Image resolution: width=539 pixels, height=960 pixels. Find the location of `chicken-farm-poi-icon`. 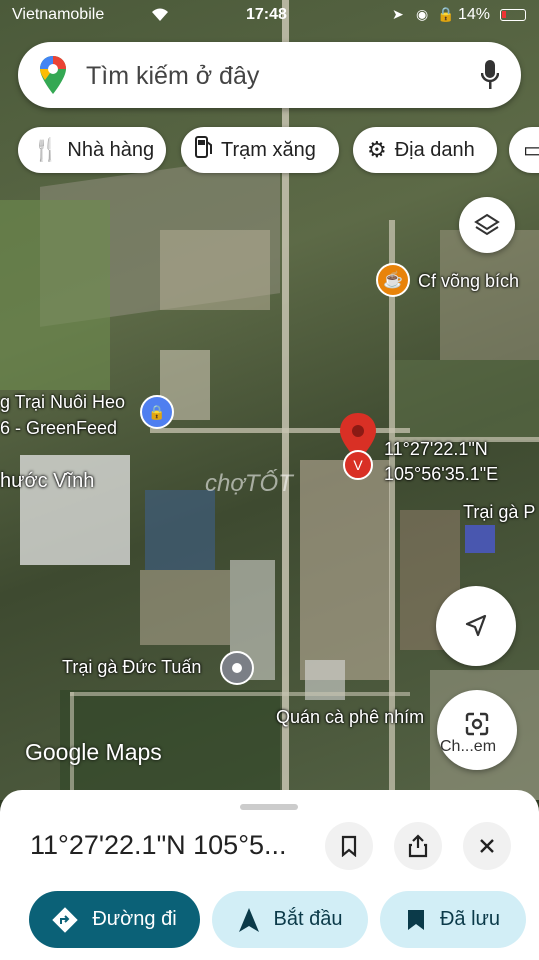

chicken-farm-poi-icon is located at coordinates (237, 668).